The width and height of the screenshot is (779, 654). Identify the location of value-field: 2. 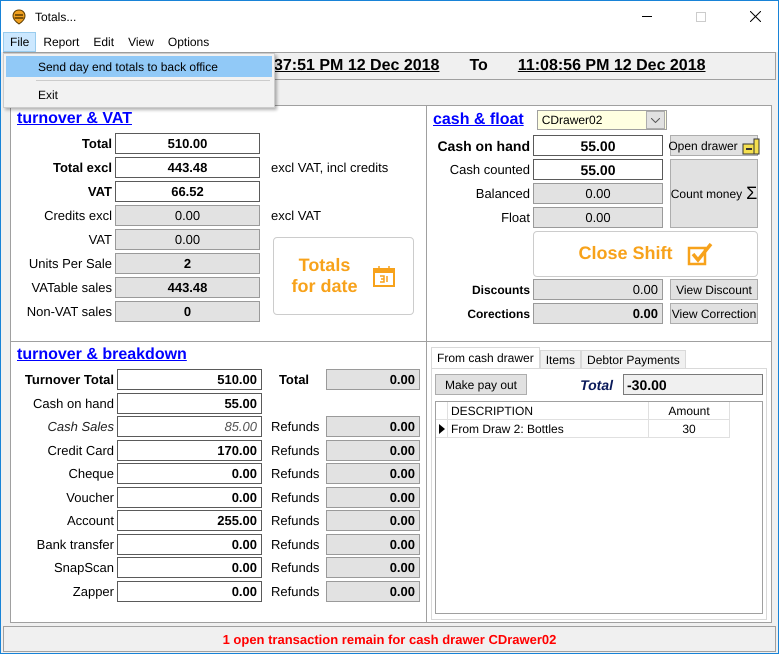
(187, 263).